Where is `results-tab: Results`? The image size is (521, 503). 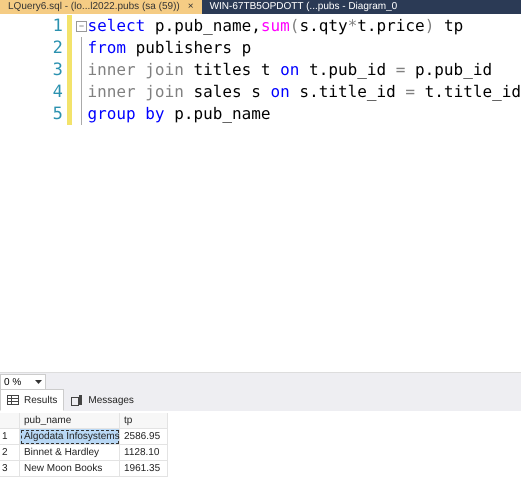 results-tab: Results is located at coordinates (32, 400).